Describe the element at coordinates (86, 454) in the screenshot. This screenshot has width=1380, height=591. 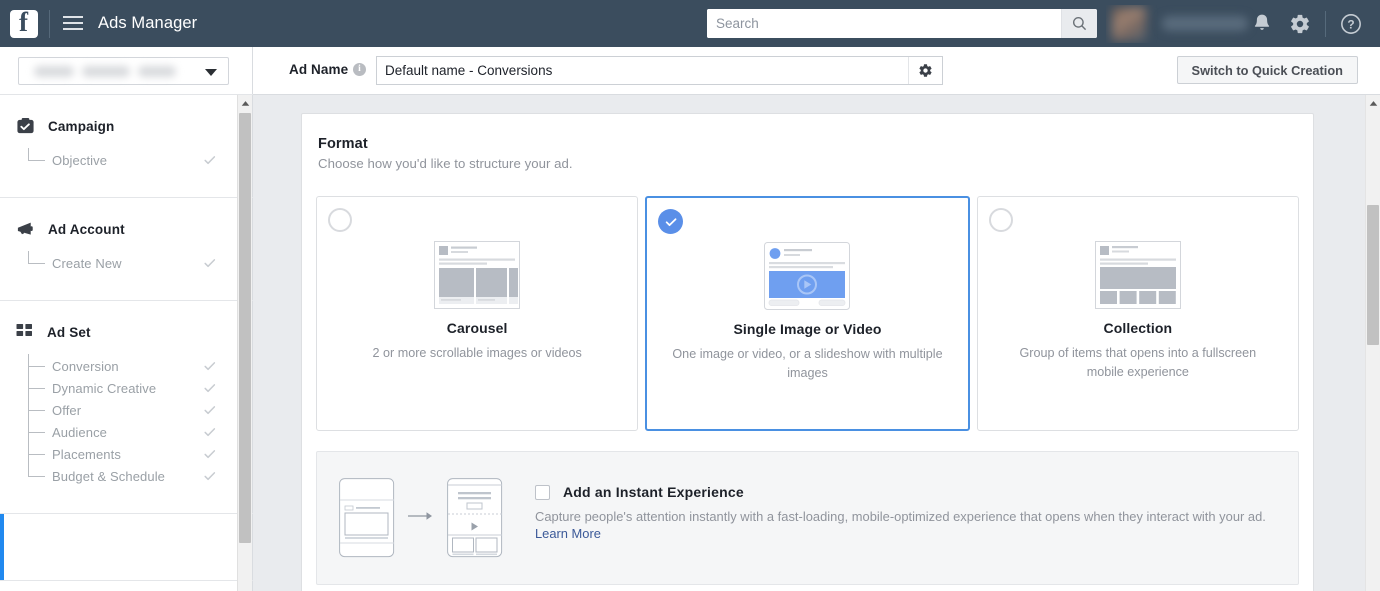
I see `sidebar-subitem-label: Placements` at that location.